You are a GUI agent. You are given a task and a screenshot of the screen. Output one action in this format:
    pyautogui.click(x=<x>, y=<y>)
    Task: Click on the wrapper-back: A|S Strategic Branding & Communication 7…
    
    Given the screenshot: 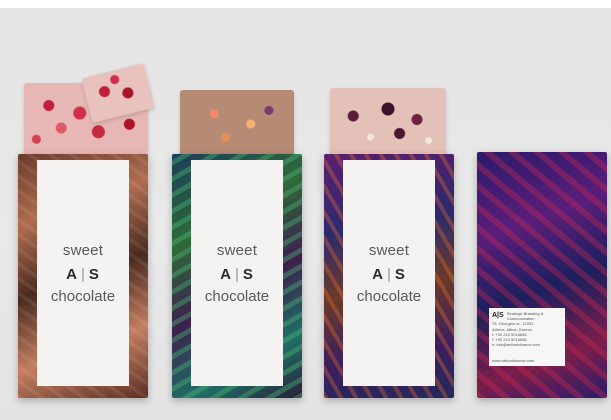 What is the action you would take?
    pyautogui.click(x=542, y=275)
    